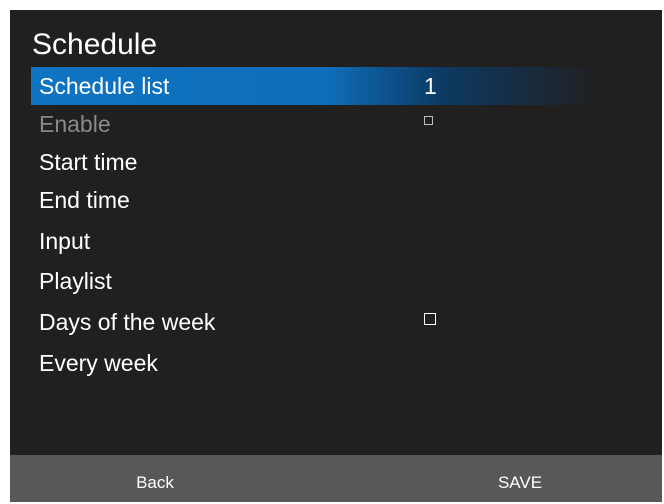 The width and height of the screenshot is (664, 504). I want to click on menu-item-label: Input, so click(65, 241).